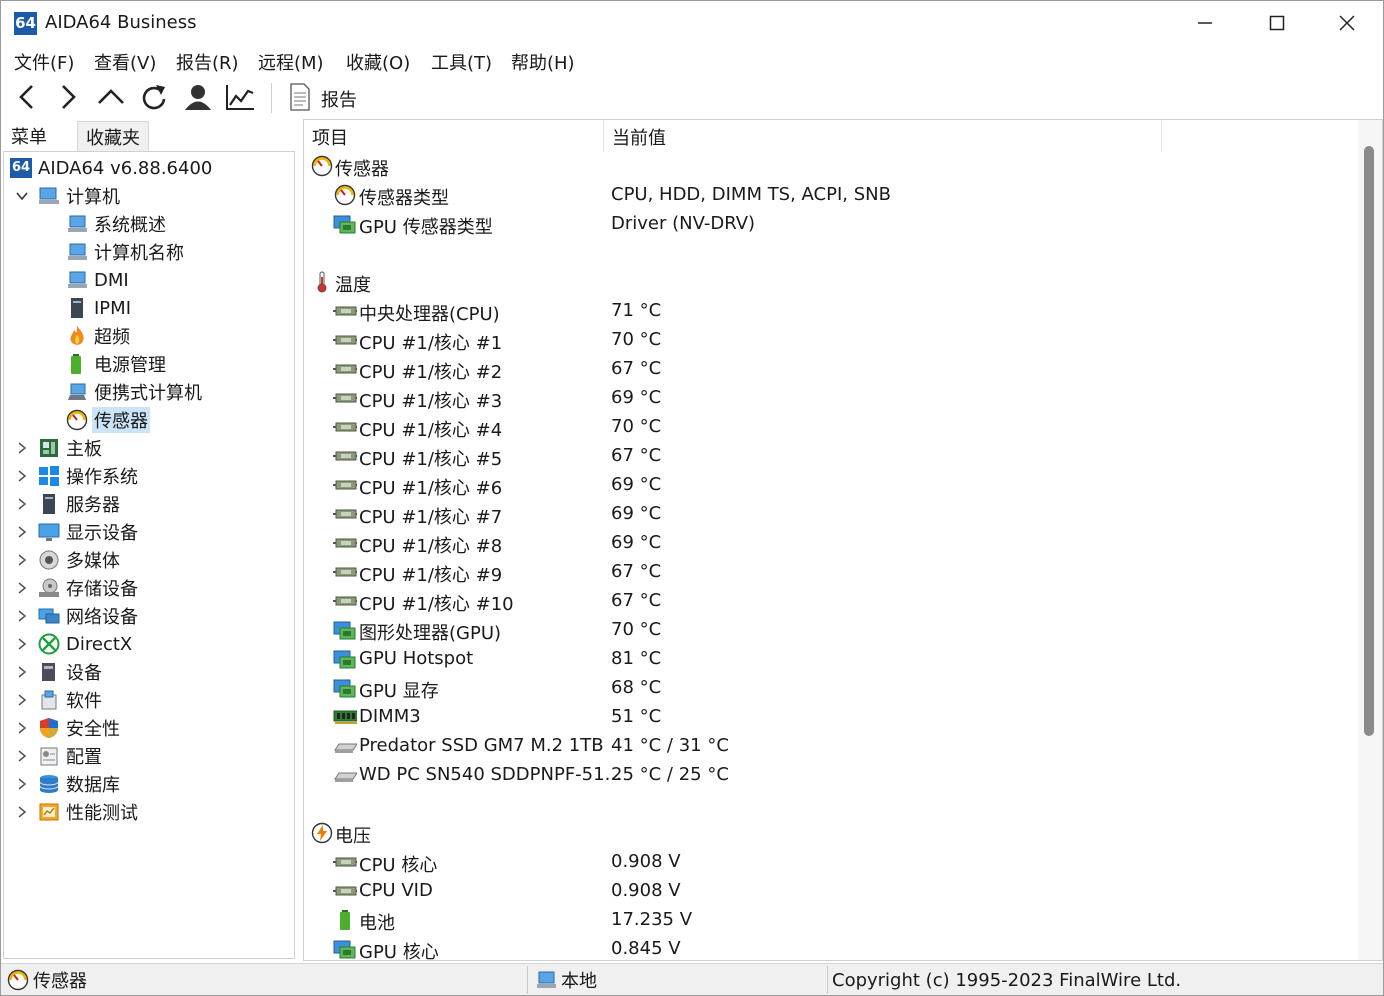 The width and height of the screenshot is (1384, 996). What do you see at coordinates (300, 97) in the screenshot?
I see `report-button-icon-wrap` at bounding box center [300, 97].